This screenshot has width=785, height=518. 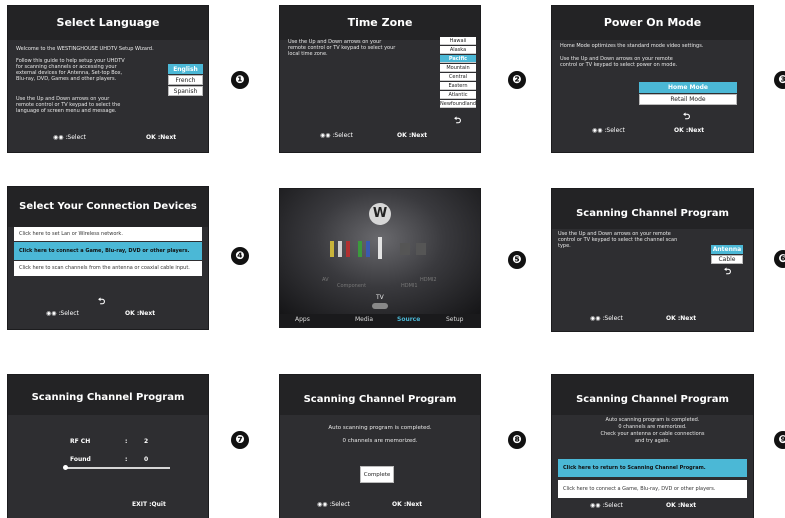 What do you see at coordinates (458, 86) in the screenshot?
I see `tz-eastern: Eastern` at bounding box center [458, 86].